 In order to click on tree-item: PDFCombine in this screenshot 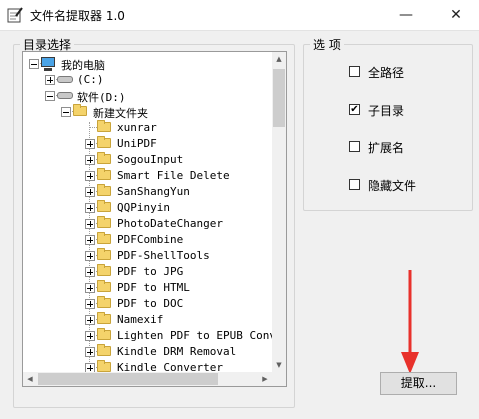, I will do `click(147, 240)`.